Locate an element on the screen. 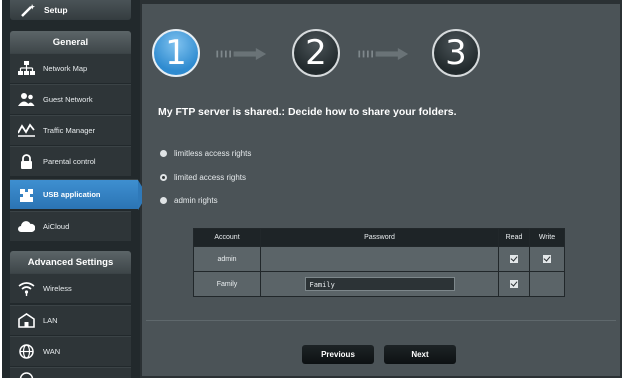  column-header-read: Read is located at coordinates (514, 238).